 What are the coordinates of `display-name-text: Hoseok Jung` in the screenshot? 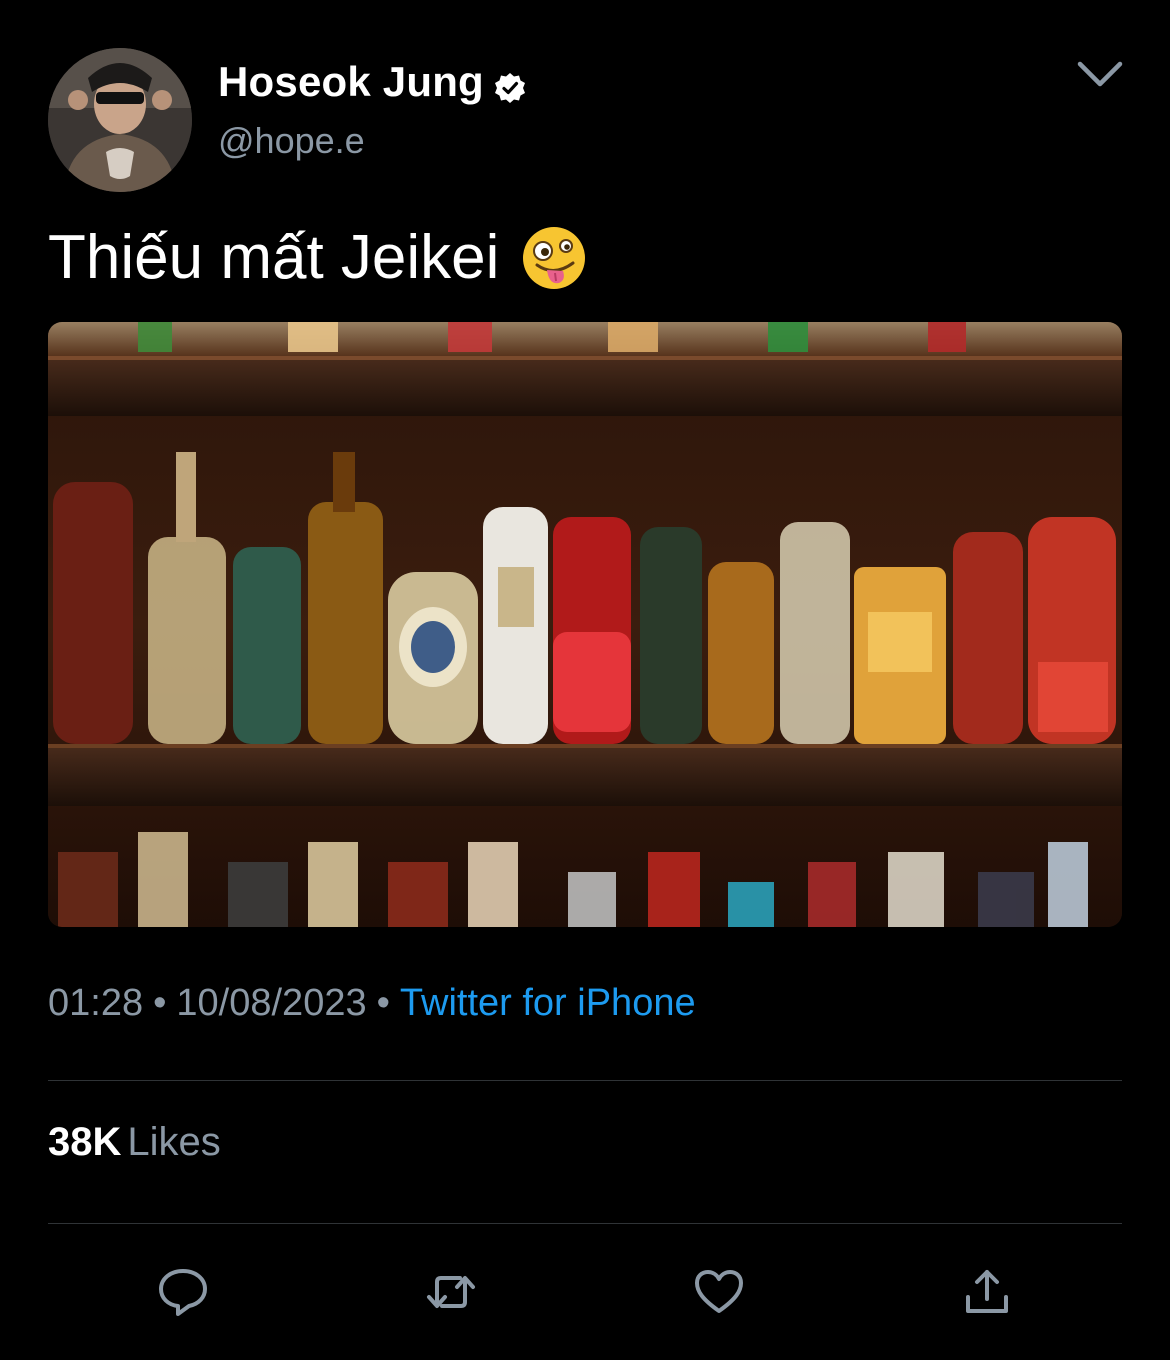 It's located at (351, 81).